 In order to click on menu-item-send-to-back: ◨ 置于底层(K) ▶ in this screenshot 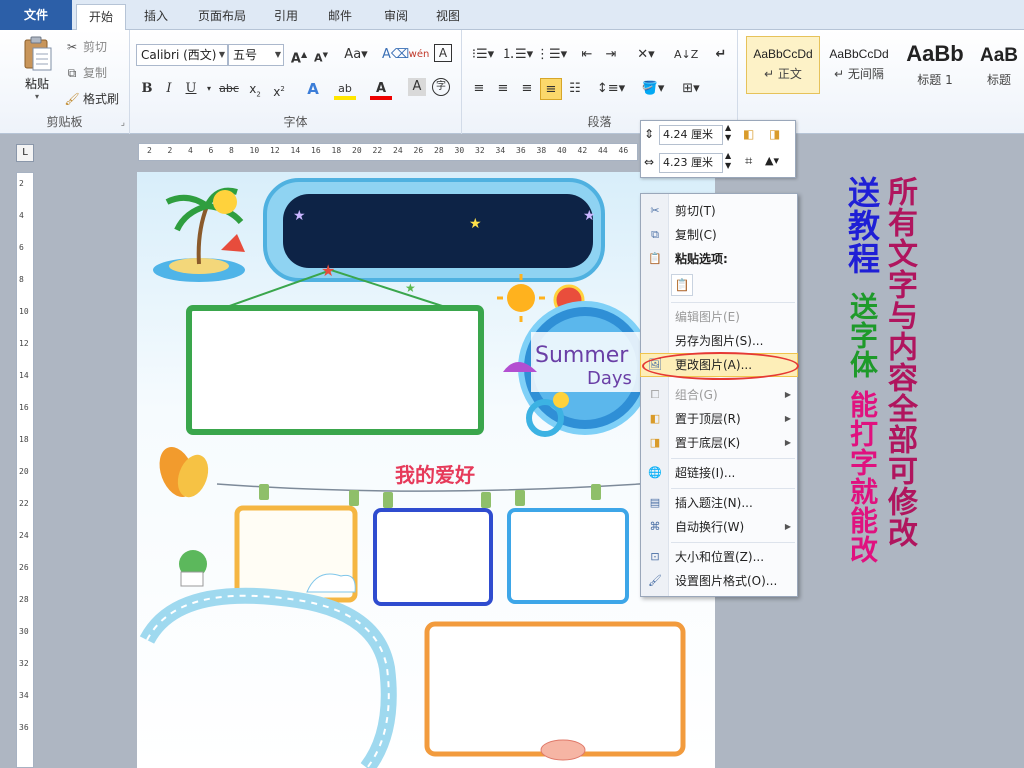, I will do `click(719, 443)`.